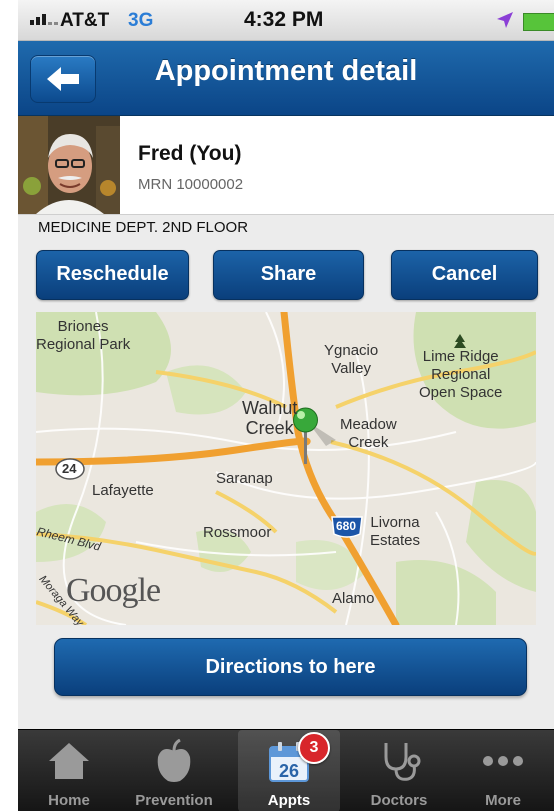  What do you see at coordinates (395, 531) in the screenshot?
I see `map-label-livorna: Livorna Estates` at bounding box center [395, 531].